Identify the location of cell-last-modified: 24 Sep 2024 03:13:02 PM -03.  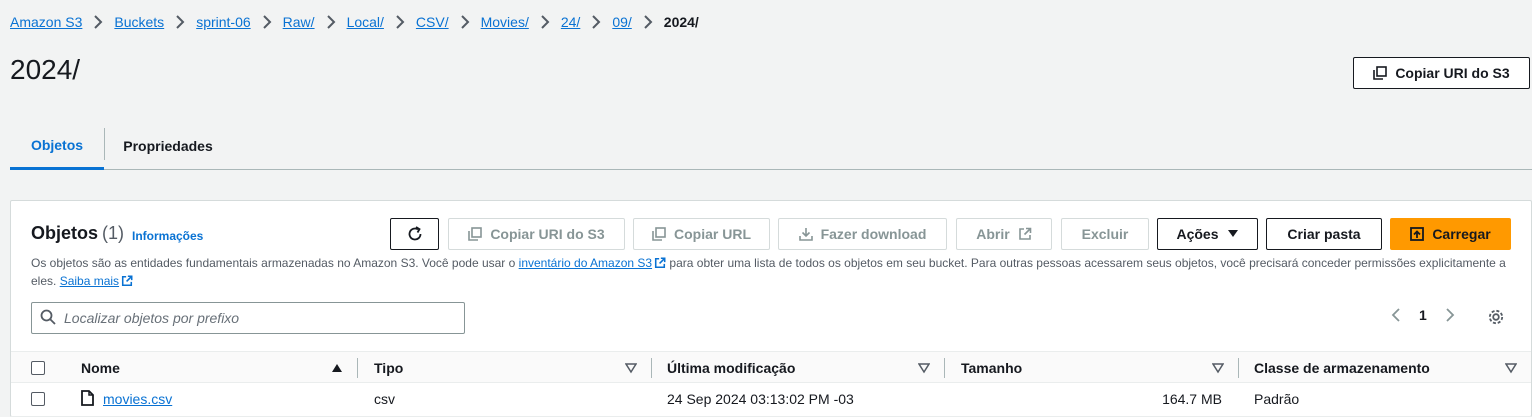
(760, 399).